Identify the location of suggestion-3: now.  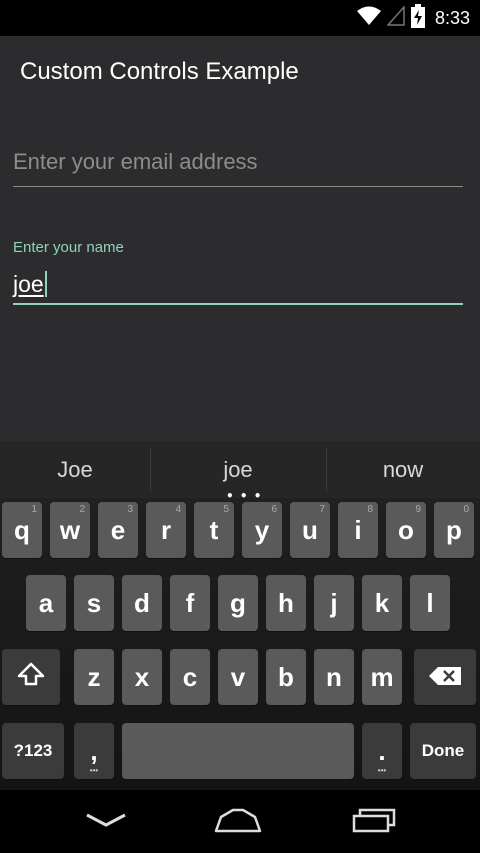
(403, 469).